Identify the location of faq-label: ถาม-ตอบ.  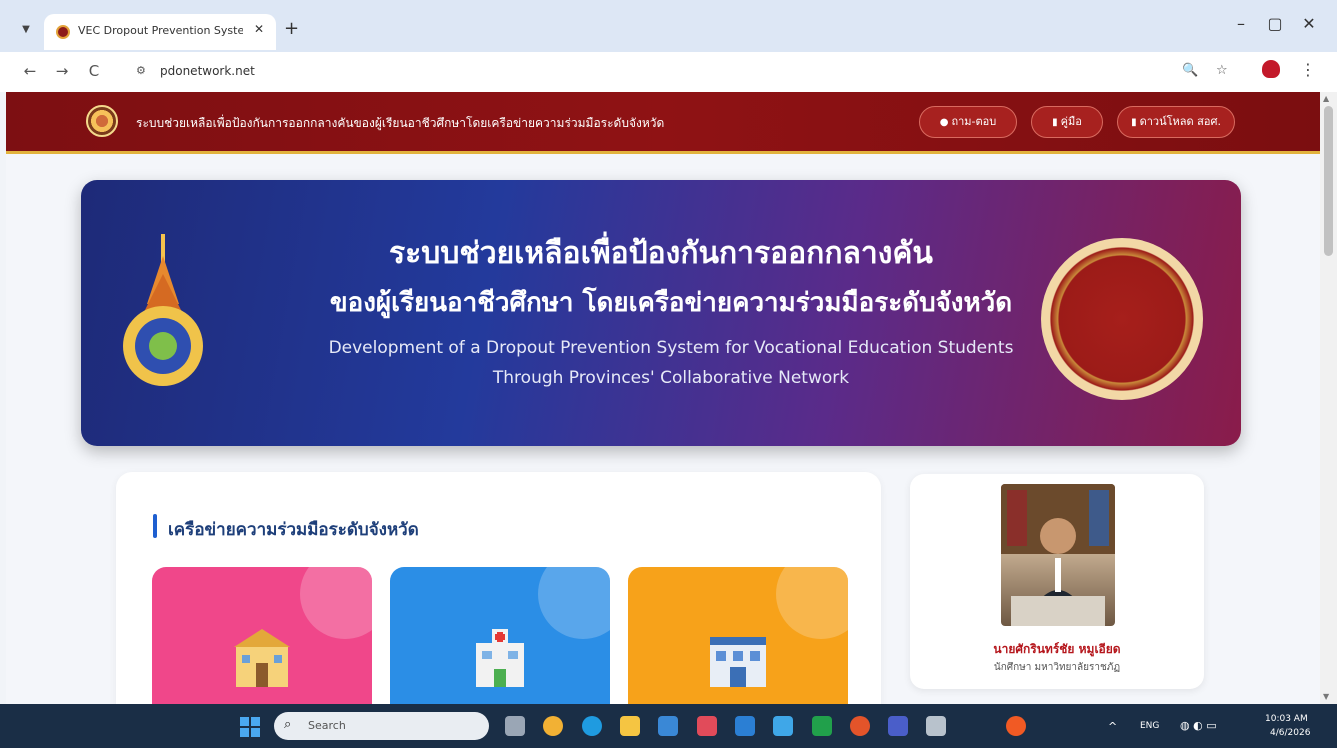
(974, 121).